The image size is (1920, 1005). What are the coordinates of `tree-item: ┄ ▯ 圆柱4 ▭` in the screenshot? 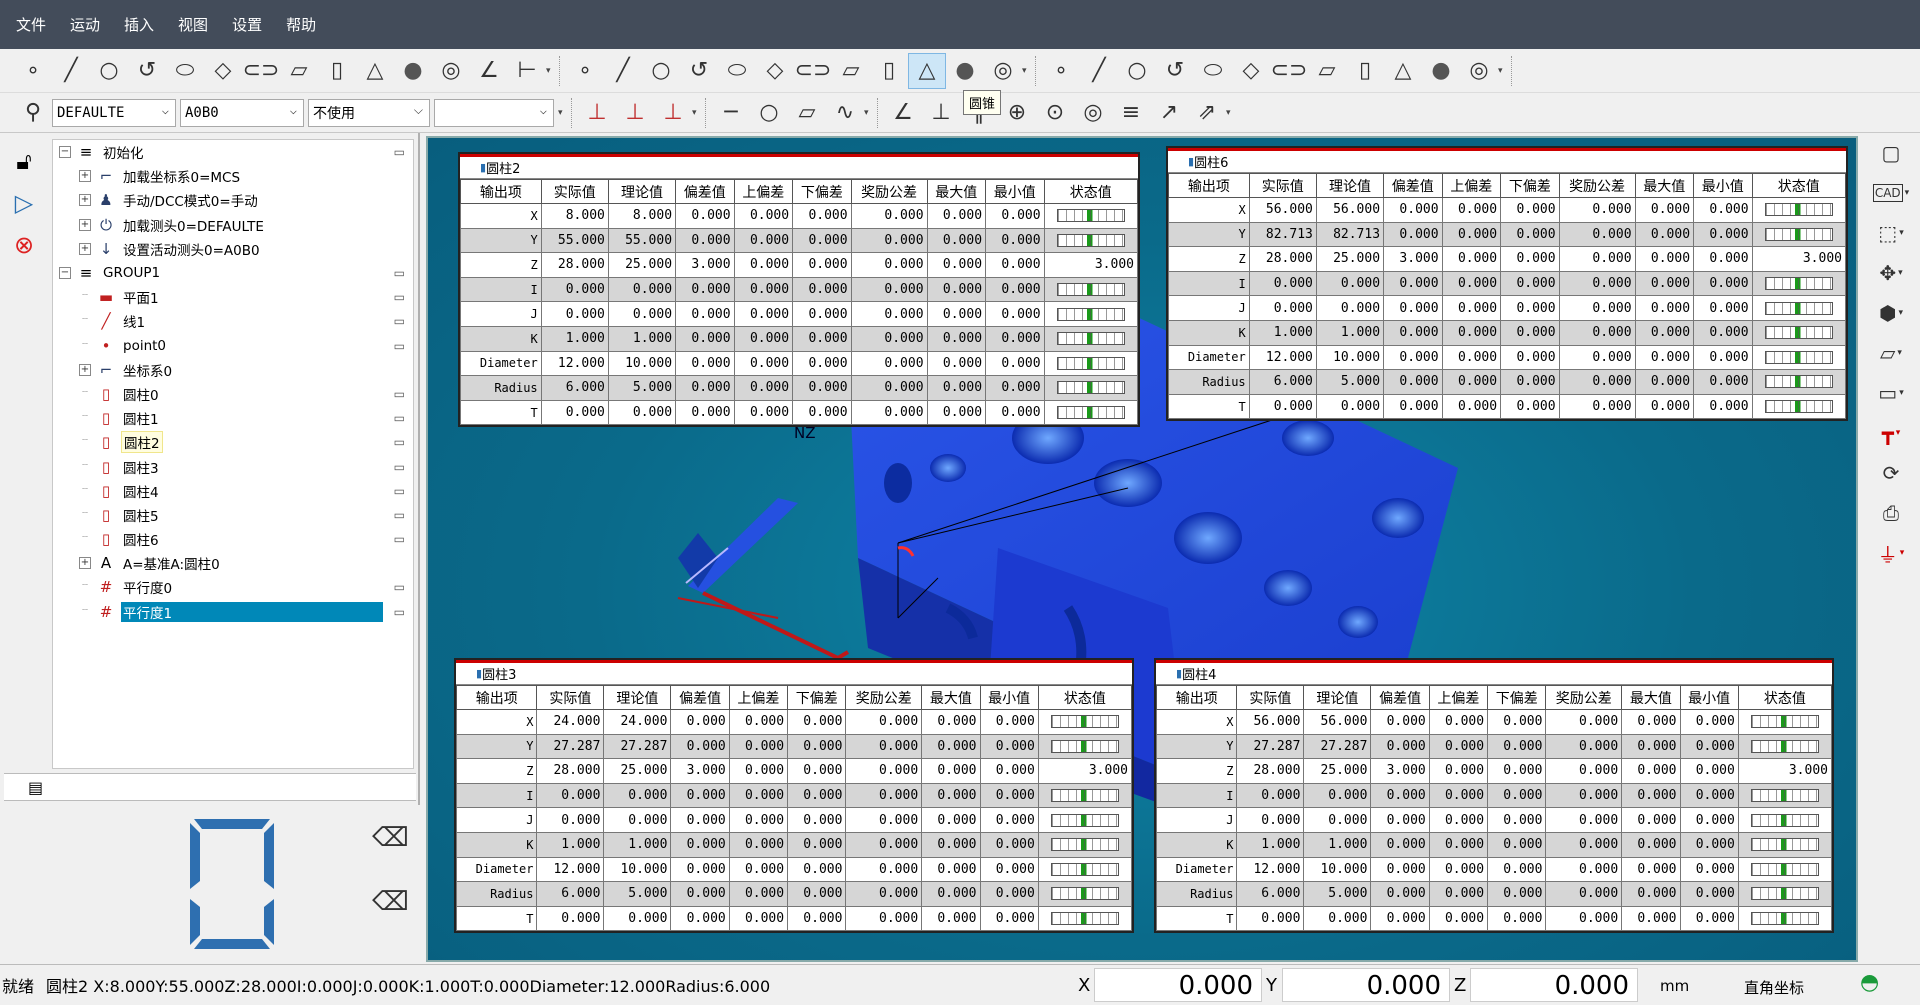 It's located at (233, 491).